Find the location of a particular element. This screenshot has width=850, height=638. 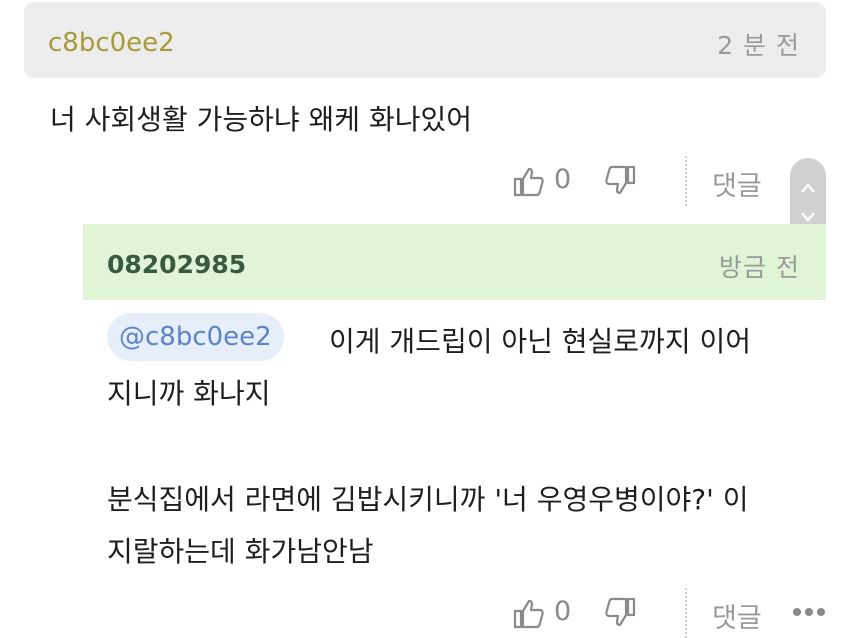

comment-like-count: 0 is located at coordinates (563, 179).